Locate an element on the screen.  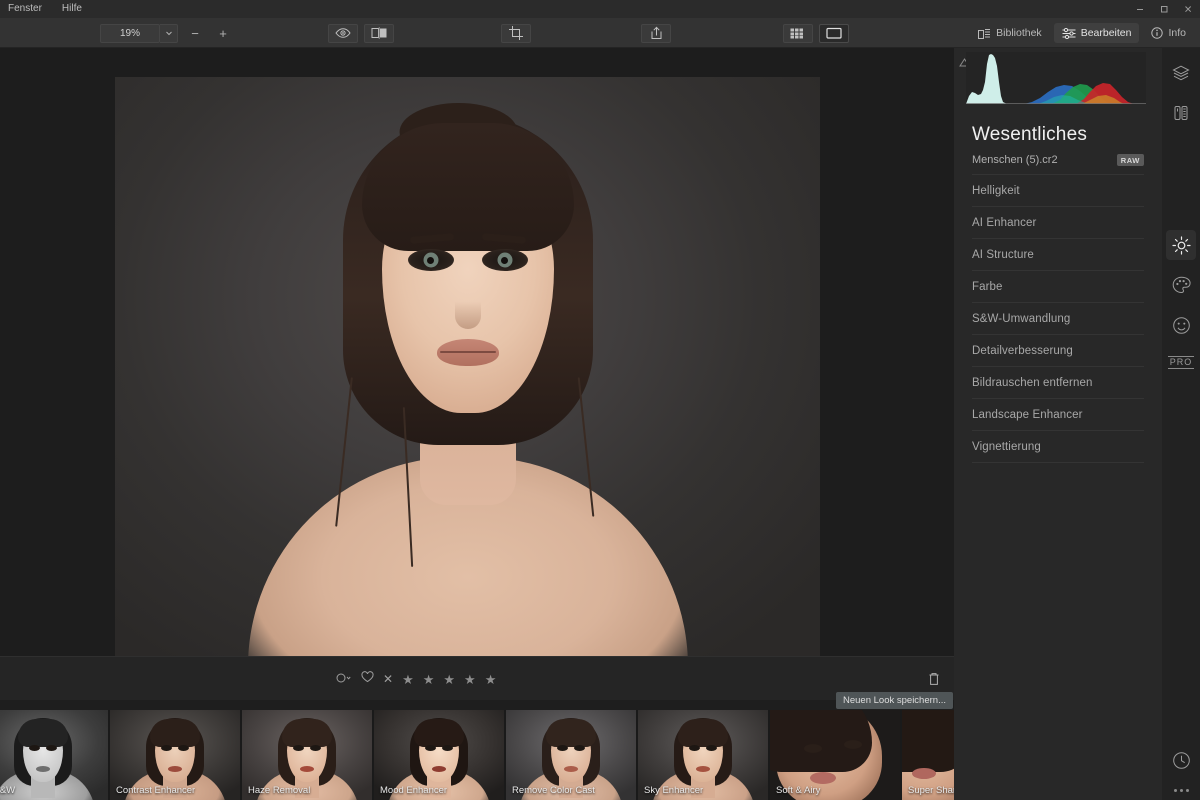
preset-label: Super Sharp is located at coordinates (931, 790).